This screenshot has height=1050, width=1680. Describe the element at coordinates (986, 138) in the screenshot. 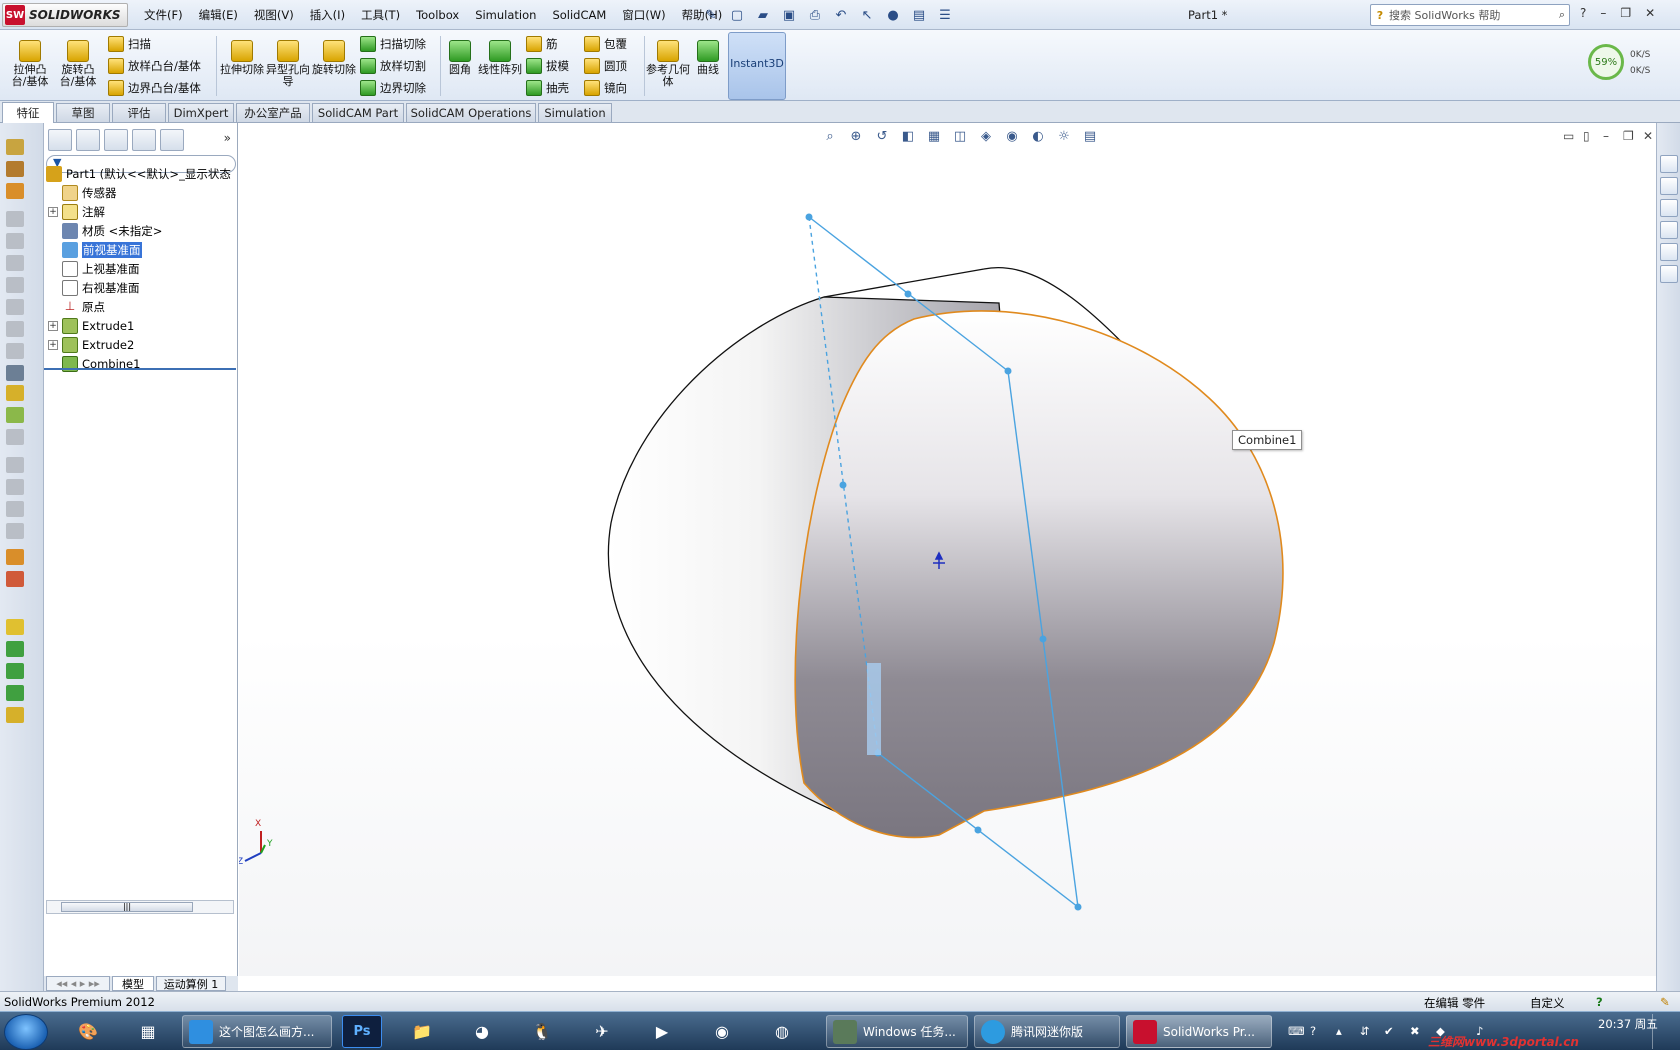

I see `display-style-icon: ◈` at that location.